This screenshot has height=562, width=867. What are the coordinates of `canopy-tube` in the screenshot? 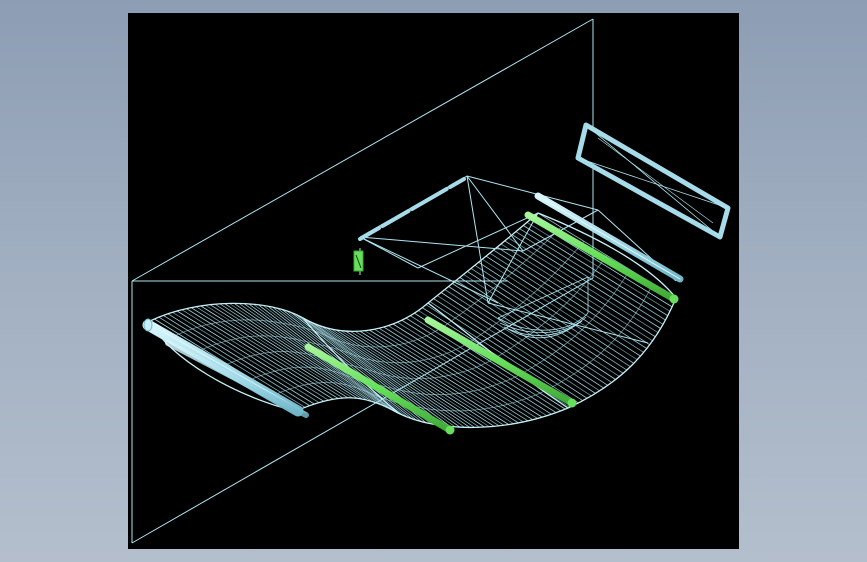 It's located at (412, 209).